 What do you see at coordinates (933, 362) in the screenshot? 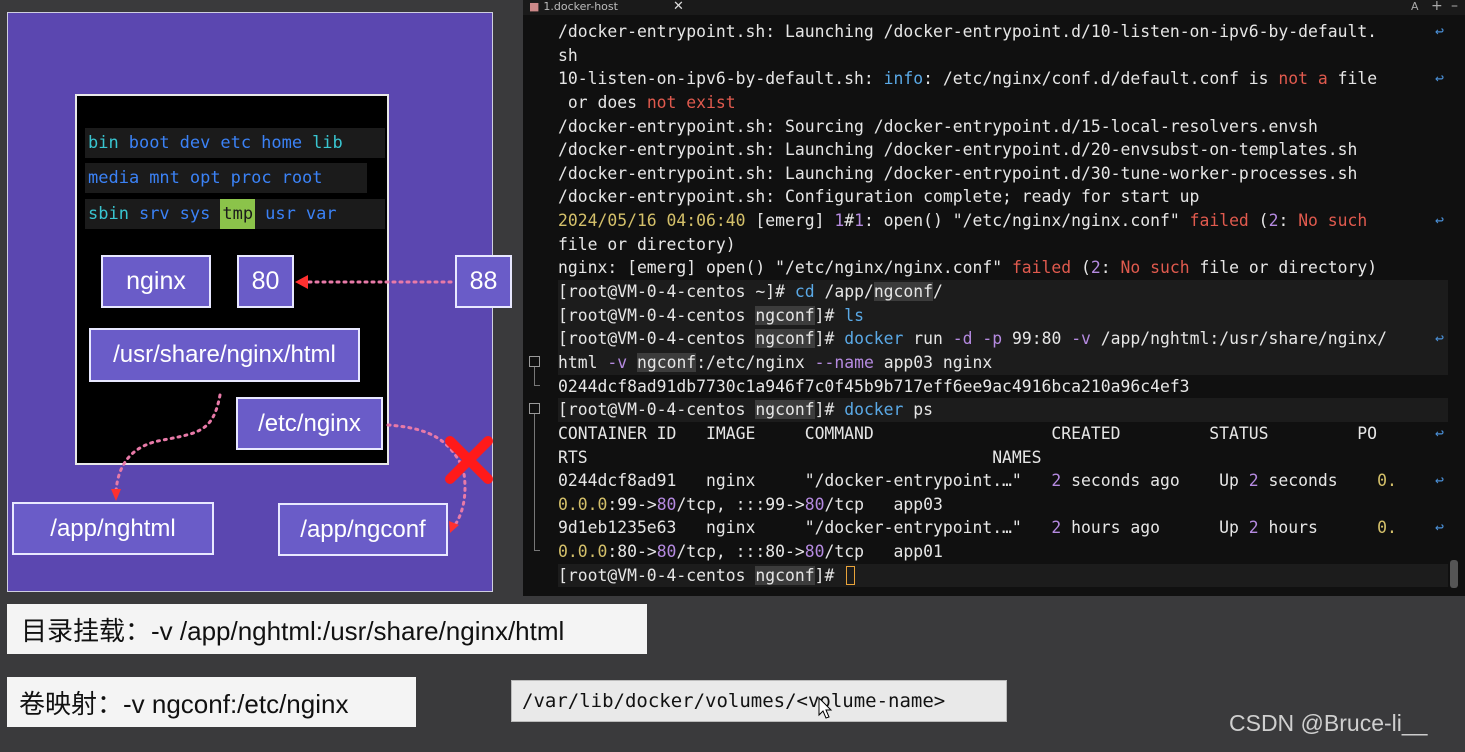
I see `terminal-text: app03 nginx` at bounding box center [933, 362].